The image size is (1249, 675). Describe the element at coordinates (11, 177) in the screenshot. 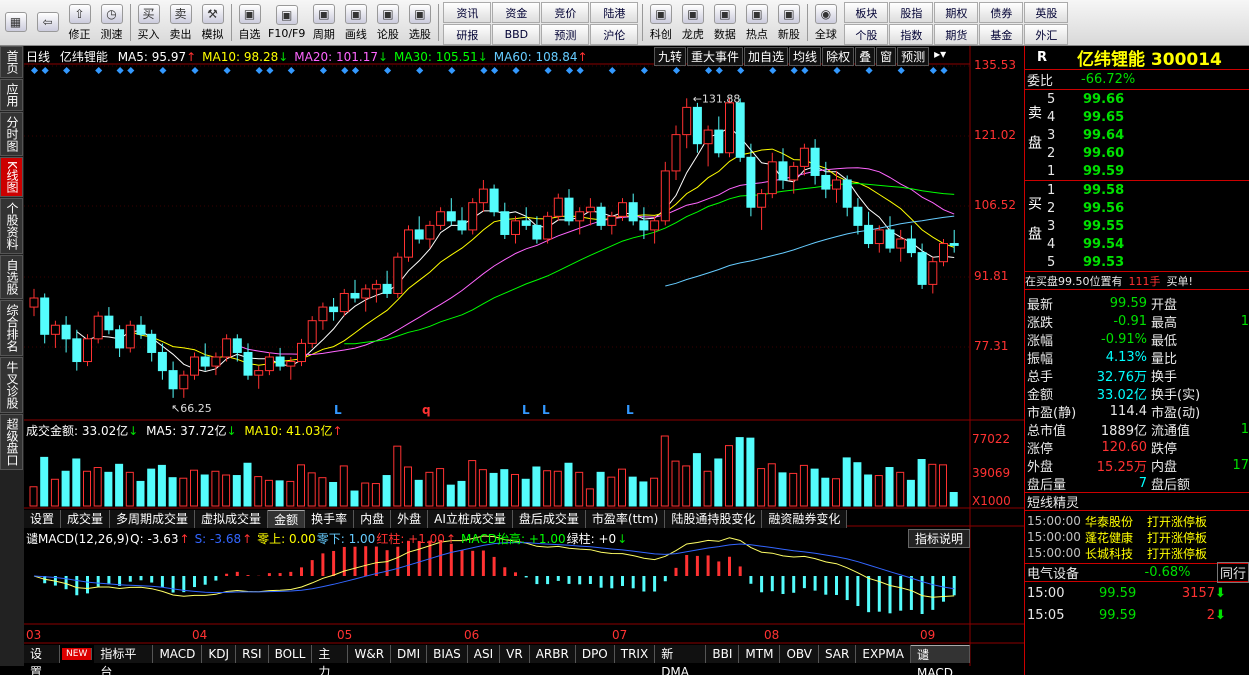

I see `vtab-3: K线图` at that location.